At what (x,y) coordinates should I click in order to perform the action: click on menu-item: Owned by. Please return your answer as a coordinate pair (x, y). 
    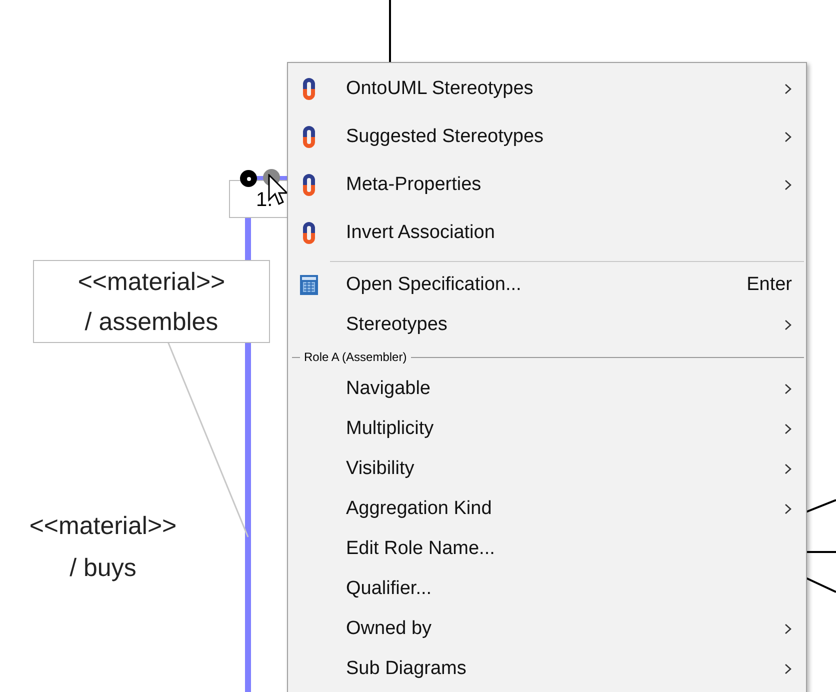
    Looking at the image, I should click on (547, 629).